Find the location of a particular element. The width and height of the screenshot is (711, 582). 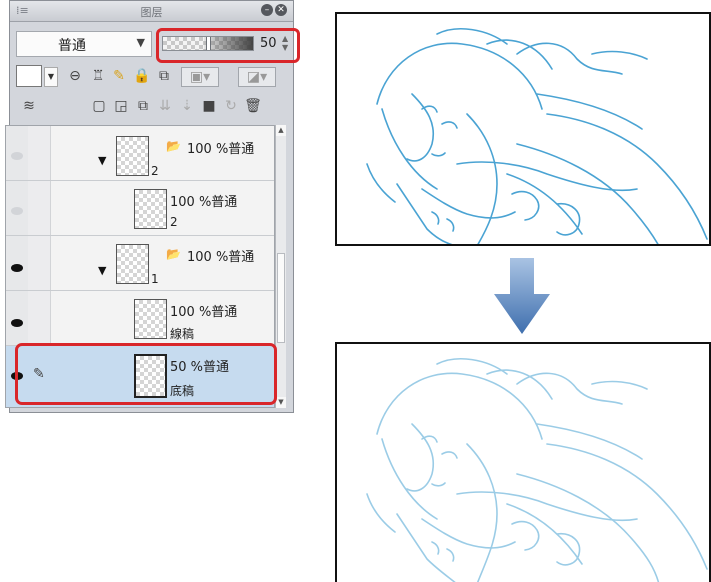

color-swatch-icon is located at coordinates (29, 76).